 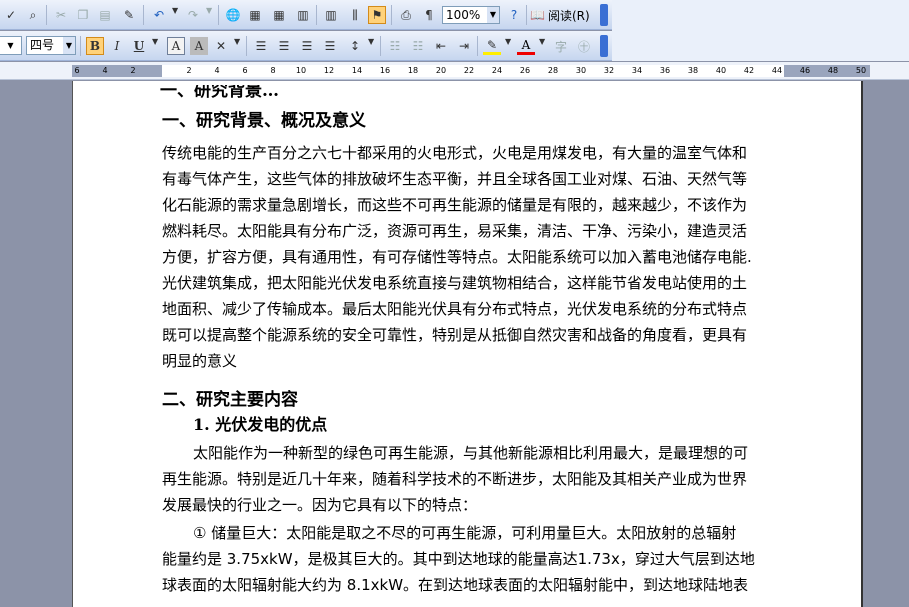 I want to click on columns-icon: ▥, so click(x=331, y=15).